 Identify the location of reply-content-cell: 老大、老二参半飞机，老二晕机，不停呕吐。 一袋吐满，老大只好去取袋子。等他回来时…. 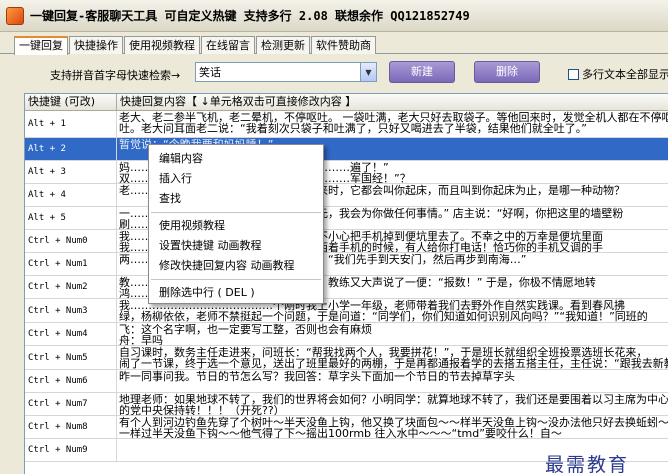
(392, 124).